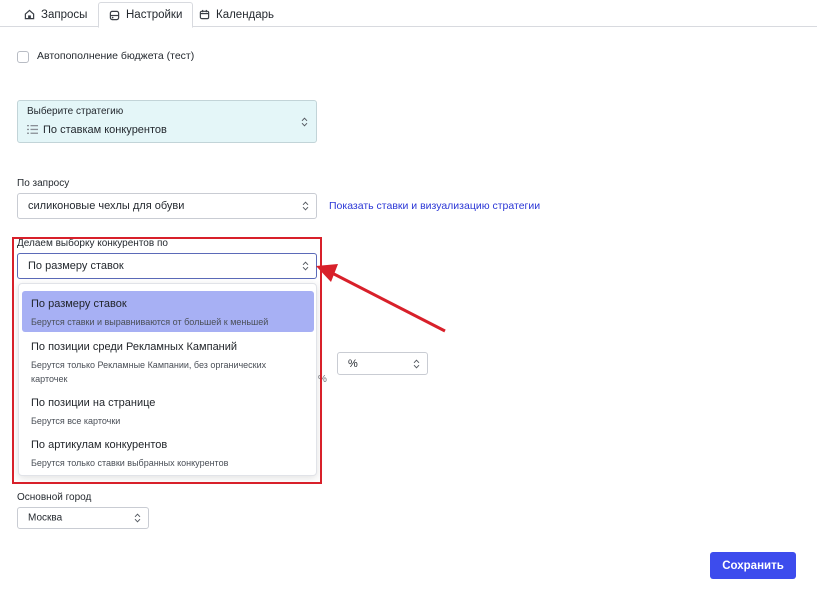  What do you see at coordinates (43, 183) in the screenshot?
I see `query-label: По запросу` at bounding box center [43, 183].